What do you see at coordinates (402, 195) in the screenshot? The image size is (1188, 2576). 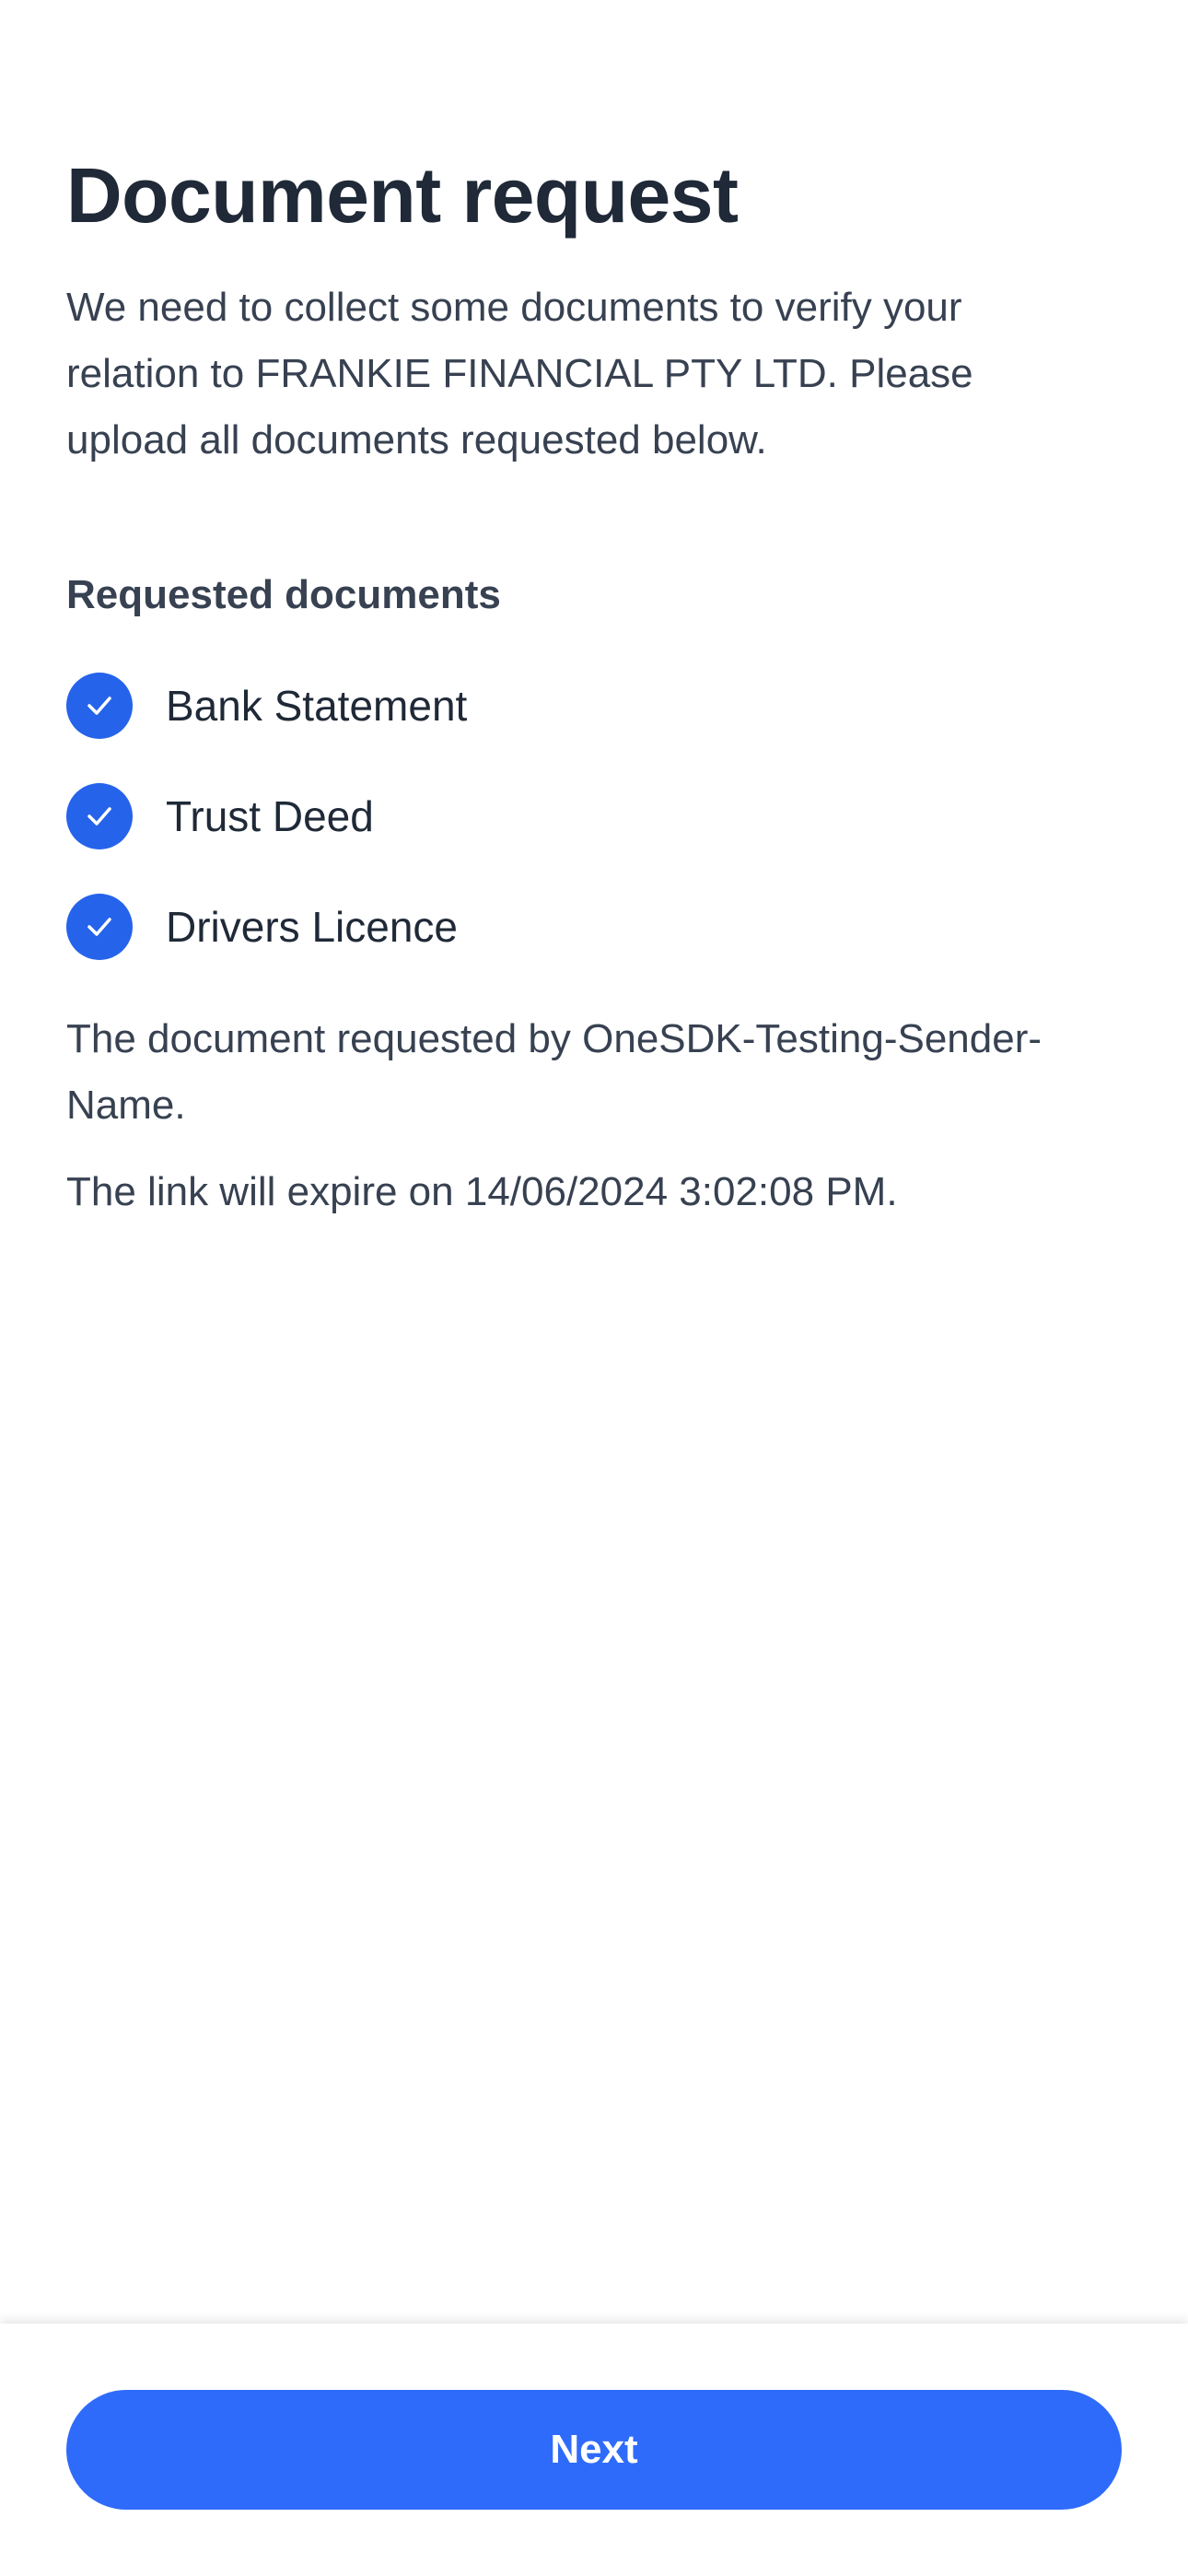 I see `page-title: Document request` at bounding box center [402, 195].